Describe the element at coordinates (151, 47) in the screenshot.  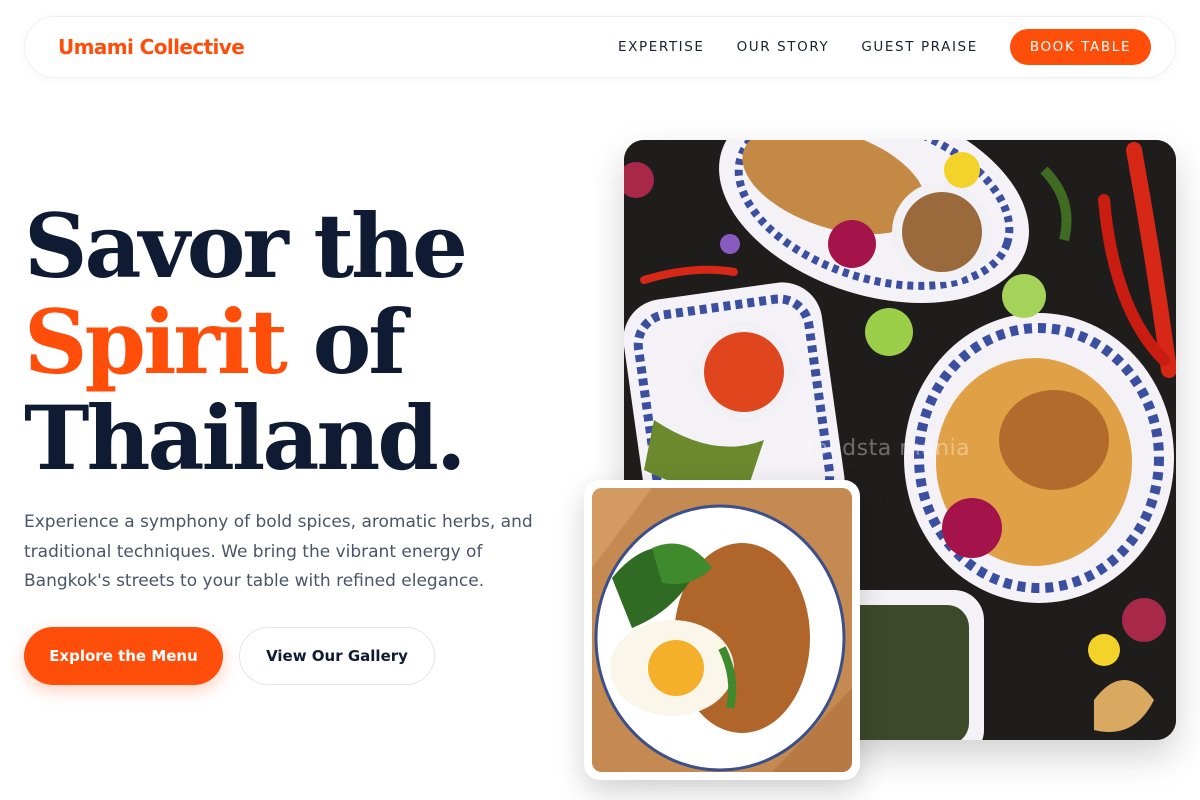
I see `brand-logo: Umami Collective` at that location.